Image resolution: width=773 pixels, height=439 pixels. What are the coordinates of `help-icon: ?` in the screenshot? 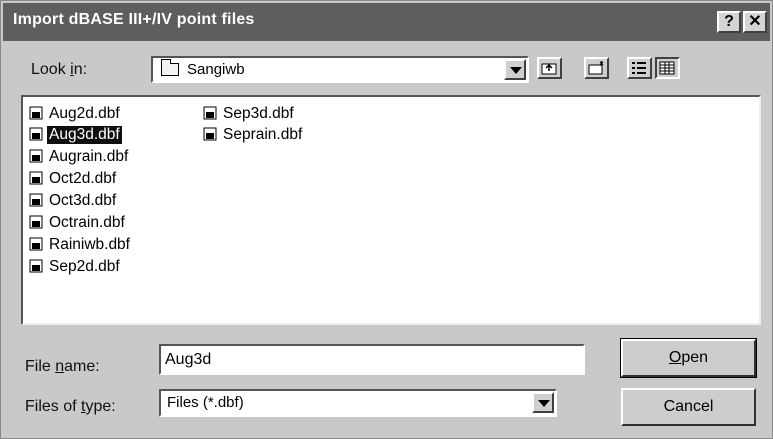 It's located at (729, 21).